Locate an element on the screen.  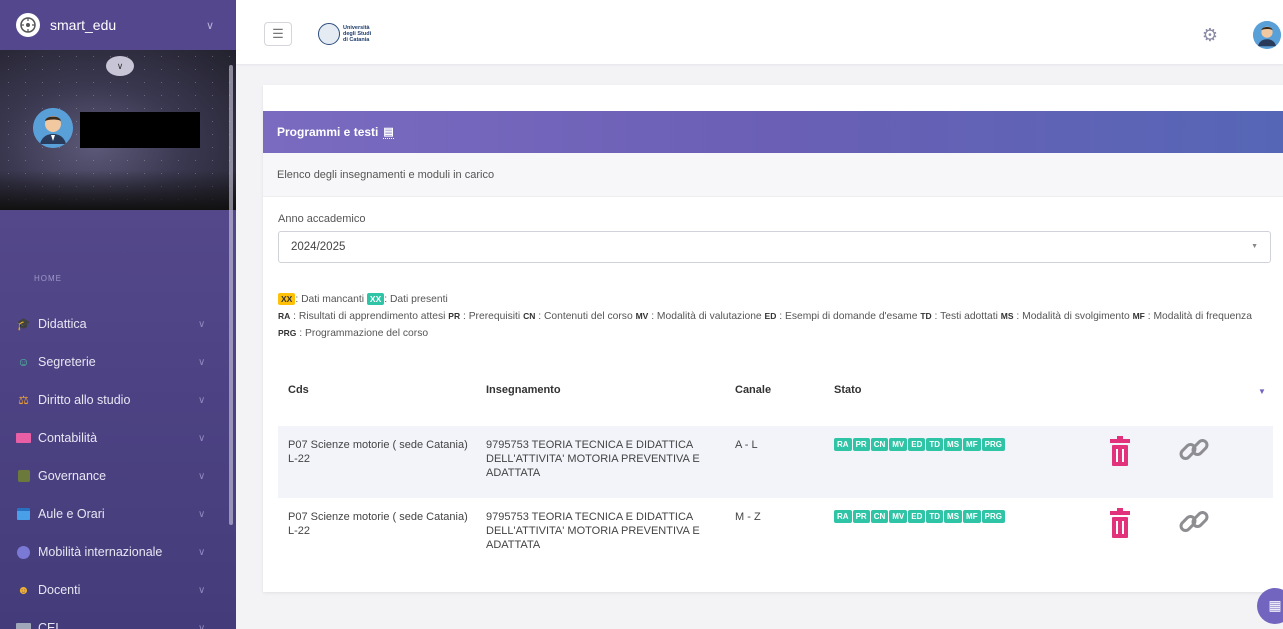
legend-code: MV is located at coordinates (642, 316).